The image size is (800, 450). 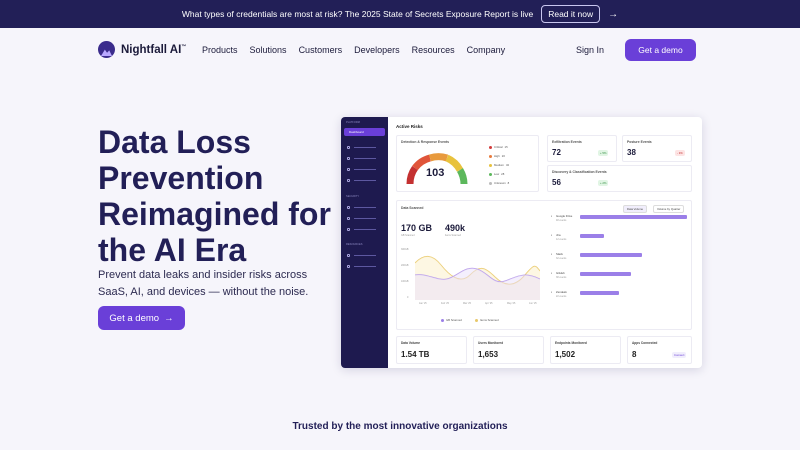 I want to click on legend-item: Low 28, so click(x=496, y=174).